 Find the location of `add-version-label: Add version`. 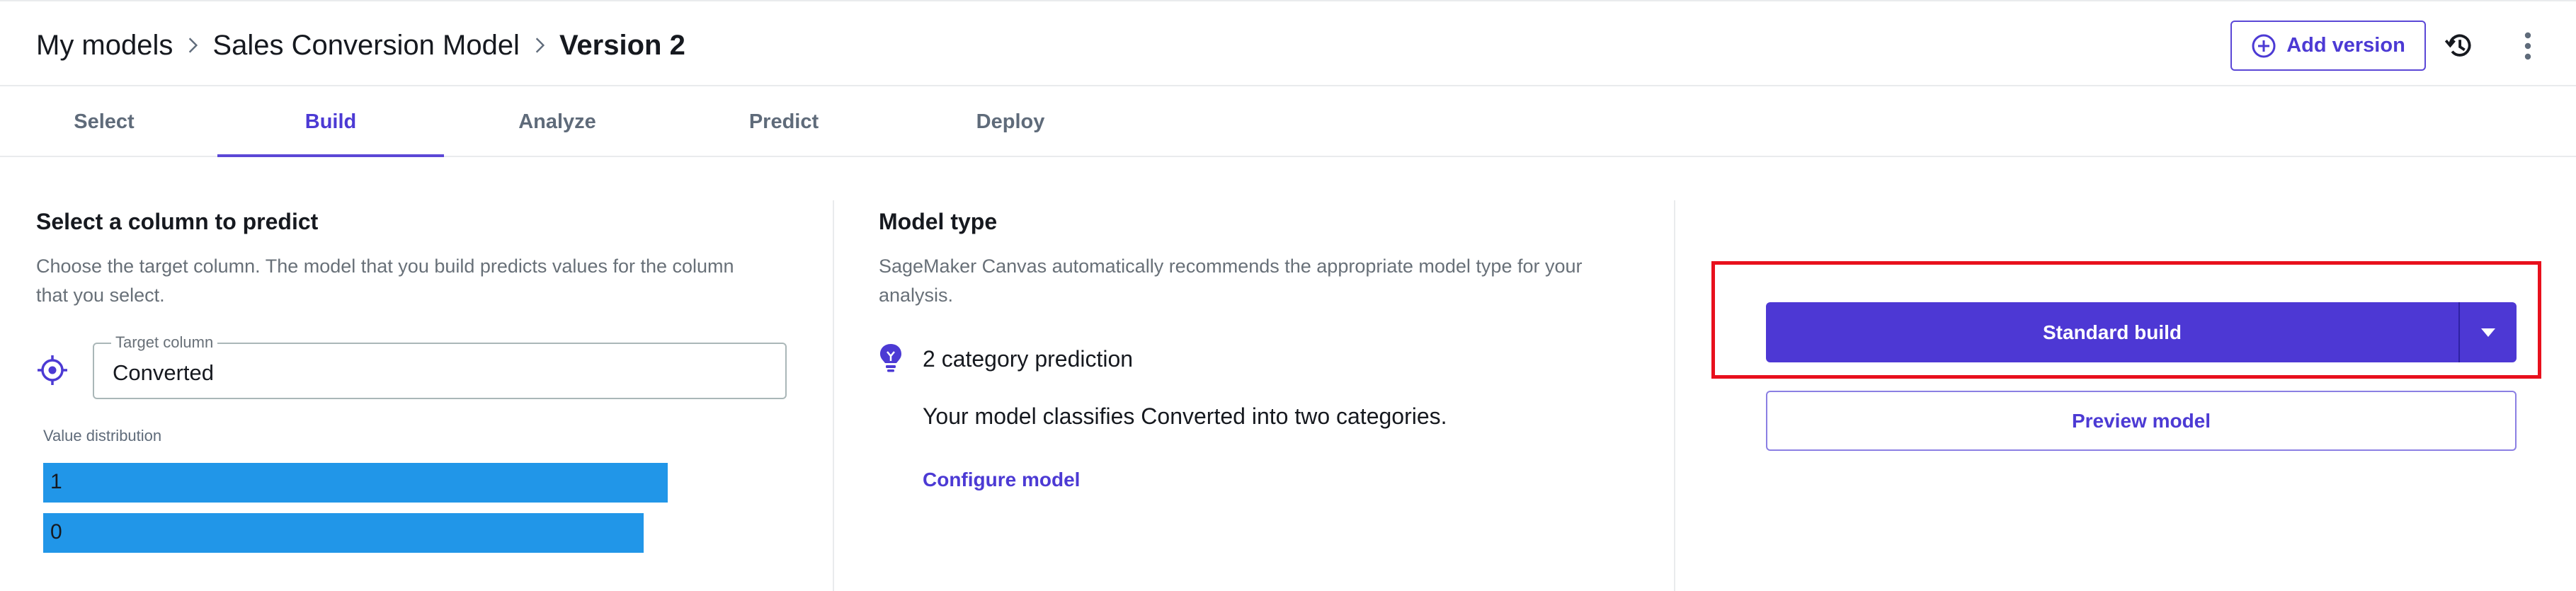

add-version-label: Add version is located at coordinates (2345, 45).